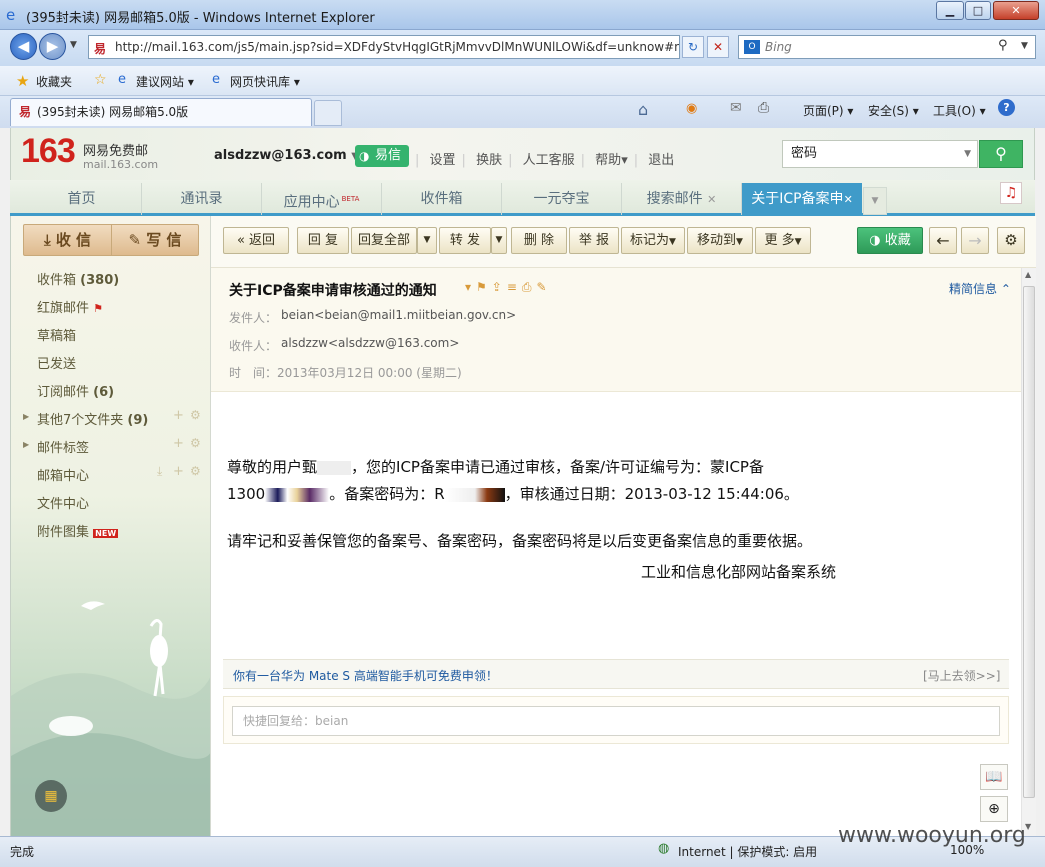 Image resolution: width=1045 pixels, height=867 pixels. Describe the element at coordinates (562, 199) in the screenshot. I see `tab-yiyuan-duobao: 一元夺宝` at that location.